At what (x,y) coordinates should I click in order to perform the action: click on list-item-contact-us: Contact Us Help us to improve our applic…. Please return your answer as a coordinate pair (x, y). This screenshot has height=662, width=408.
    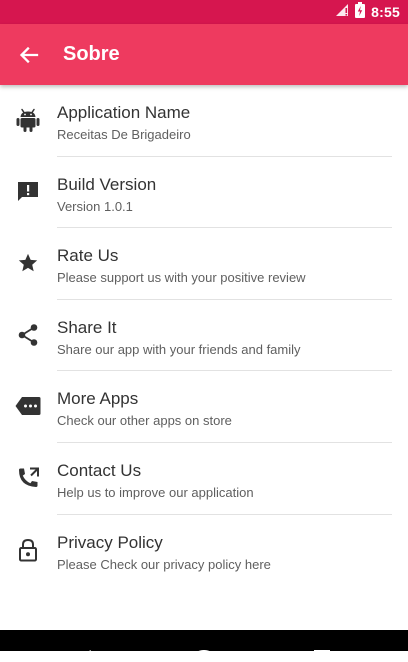
    Looking at the image, I should click on (204, 479).